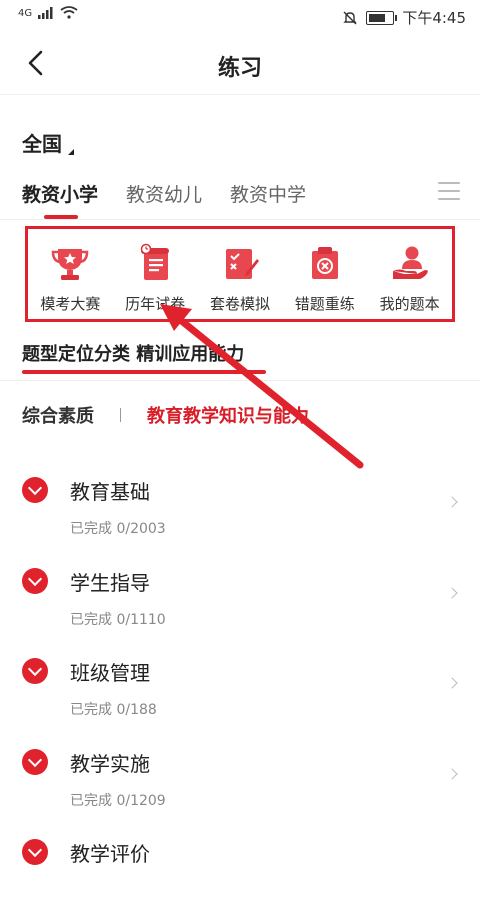 This screenshot has width=480, height=913. Describe the element at coordinates (240, 867) in the screenshot. I see `list-item: 教学评价` at that location.